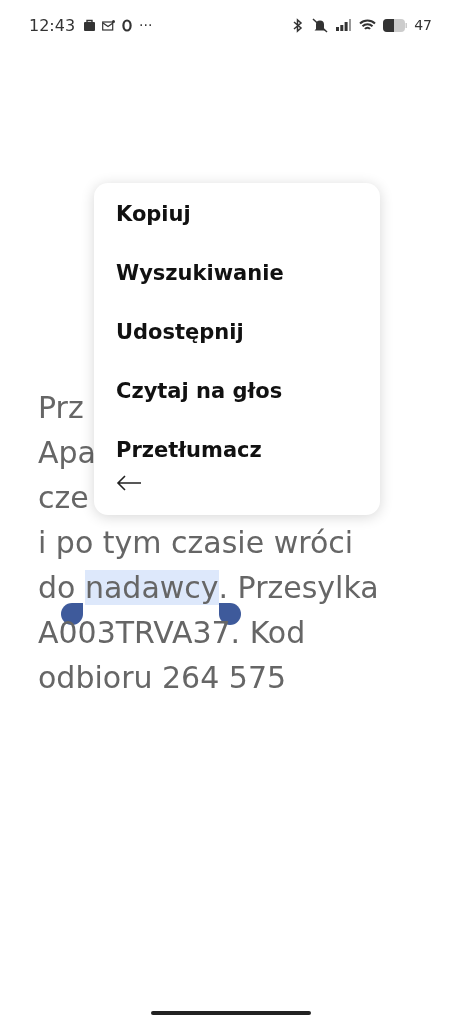 The width and height of the screenshot is (461, 1024). I want to click on message-text: Apa, so click(67, 452).